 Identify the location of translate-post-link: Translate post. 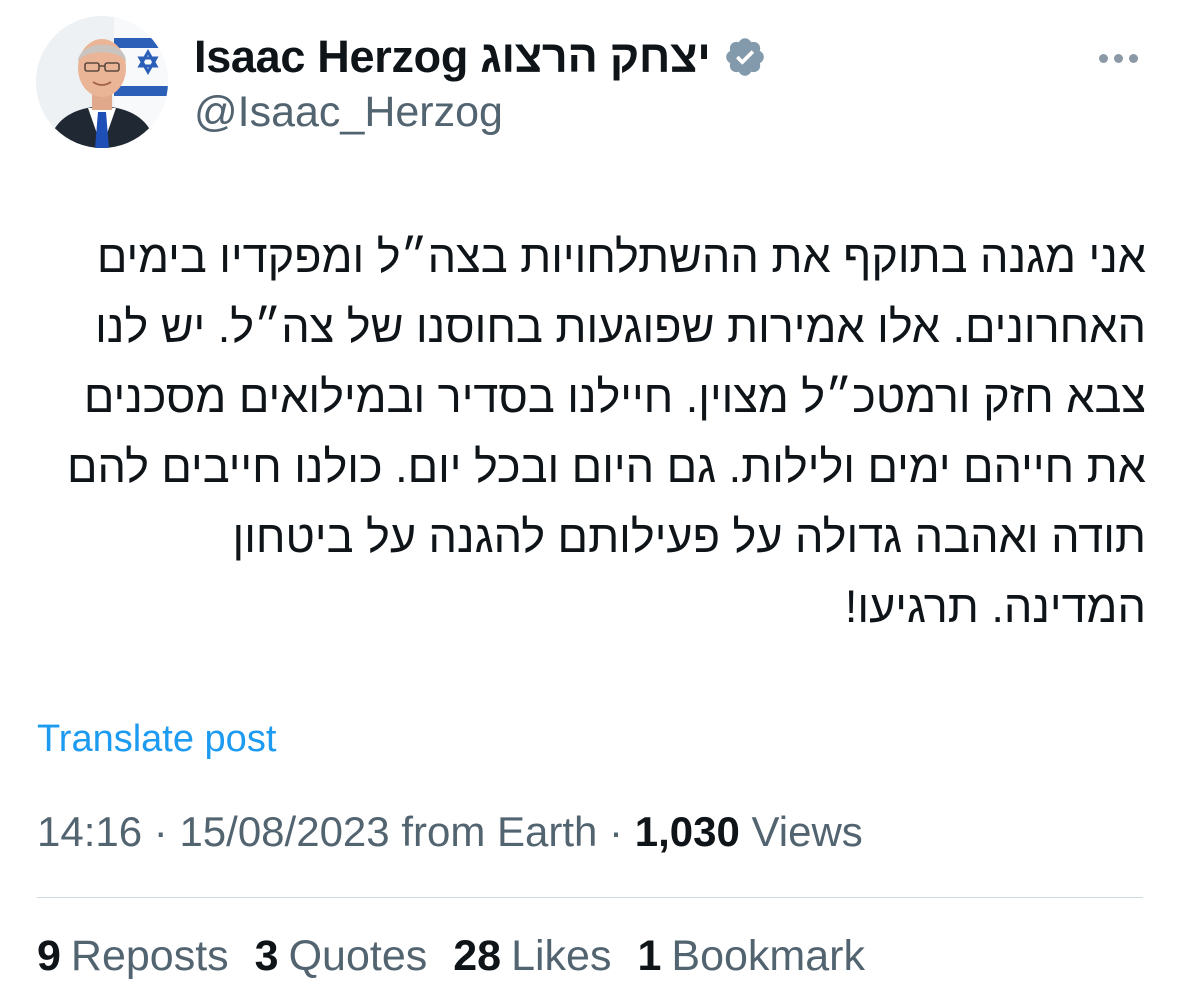
(156, 739).